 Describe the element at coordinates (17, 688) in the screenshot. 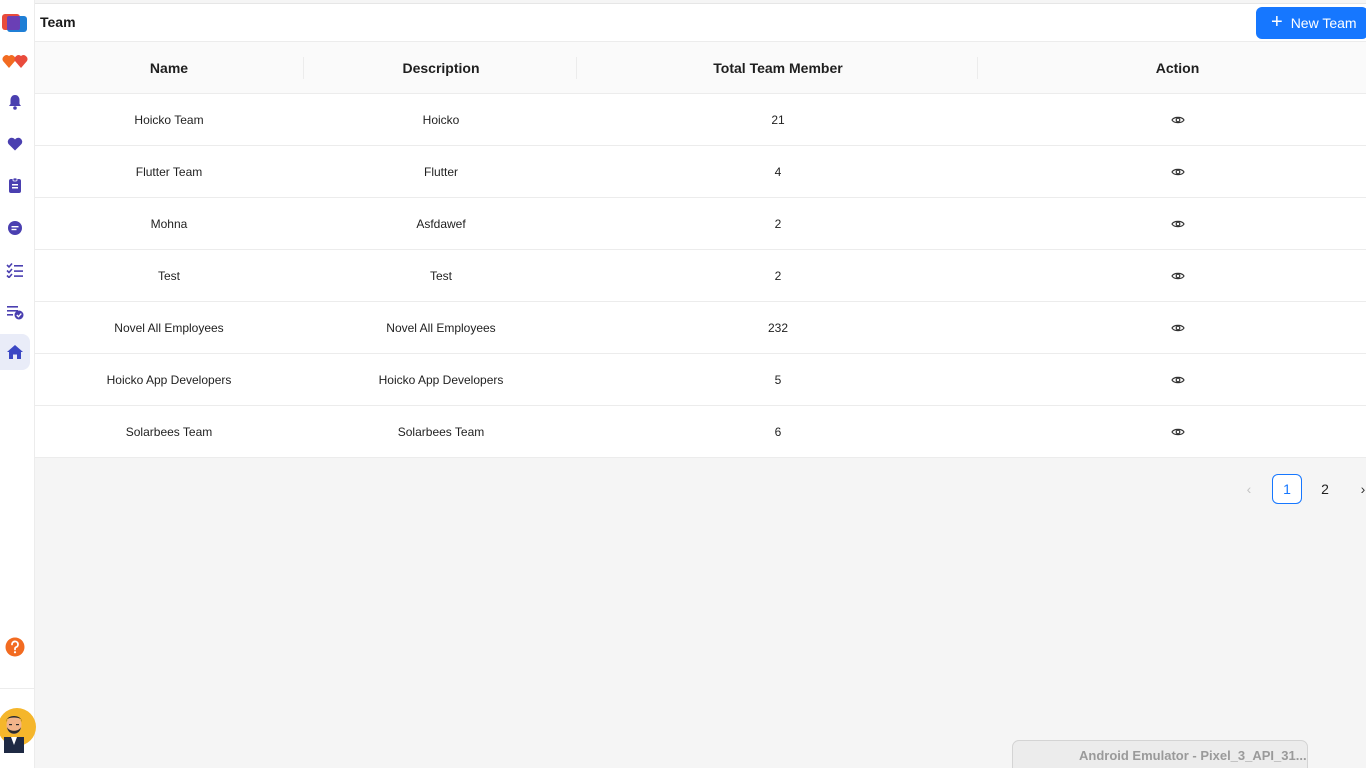

I see `sidebar-divider` at that location.